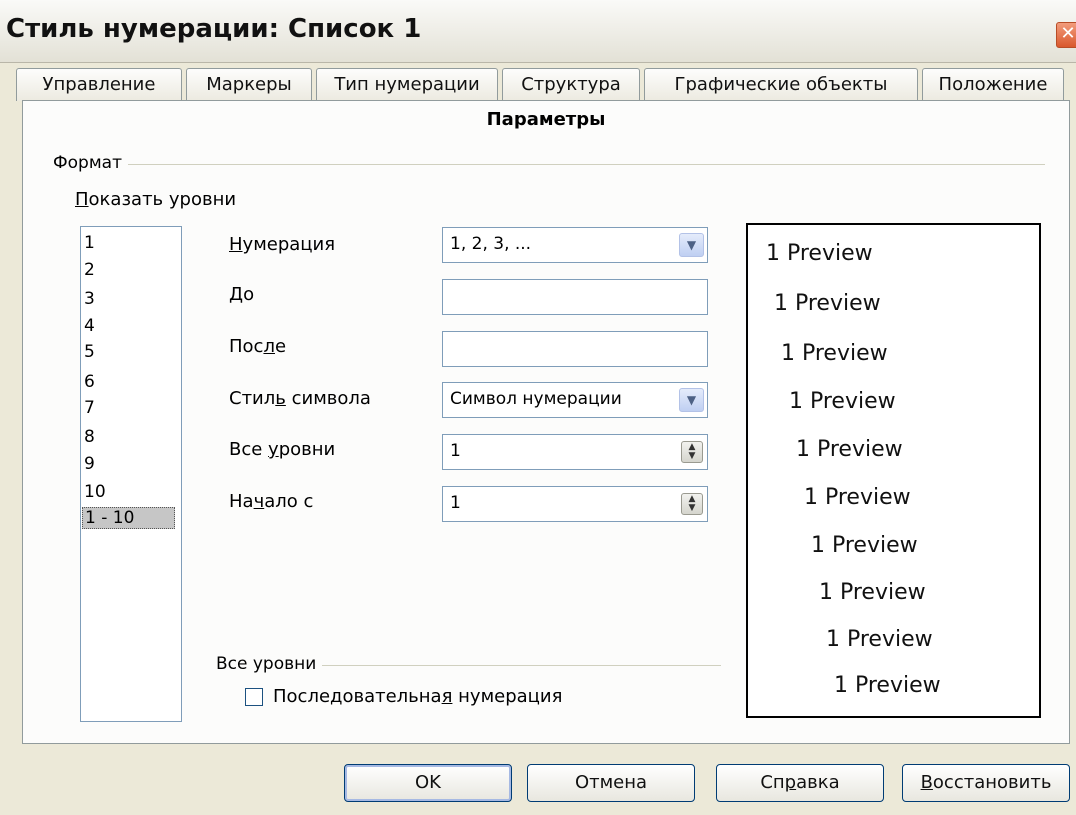 The width and height of the screenshot is (1076, 815). I want to click on level-item: 7, so click(89, 408).